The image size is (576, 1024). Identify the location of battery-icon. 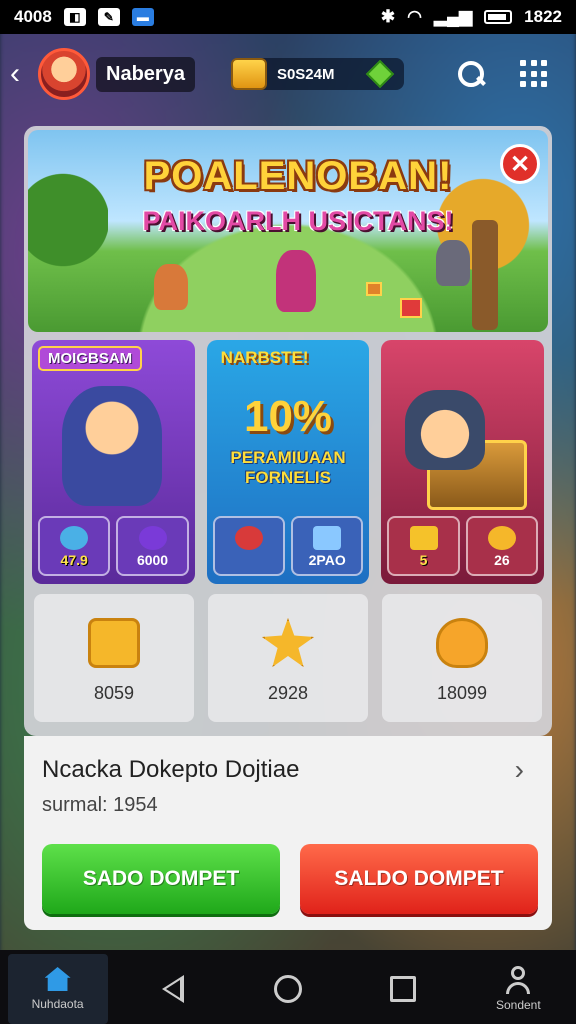
(498, 17).